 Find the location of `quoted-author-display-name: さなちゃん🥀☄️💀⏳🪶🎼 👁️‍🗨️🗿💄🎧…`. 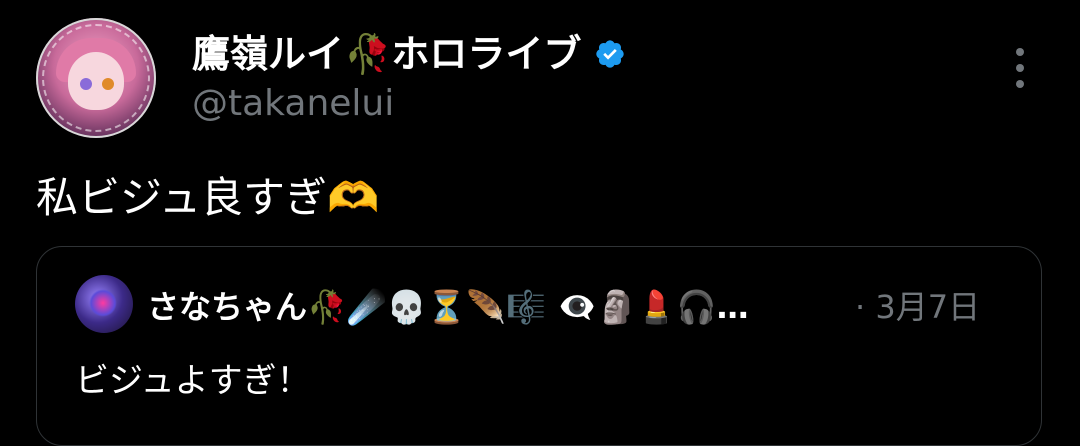

quoted-author-display-name: さなちゃん🥀☄️💀⏳🪶🎼 👁️‍🗨️🗿💄🎧… is located at coordinates (497, 307).